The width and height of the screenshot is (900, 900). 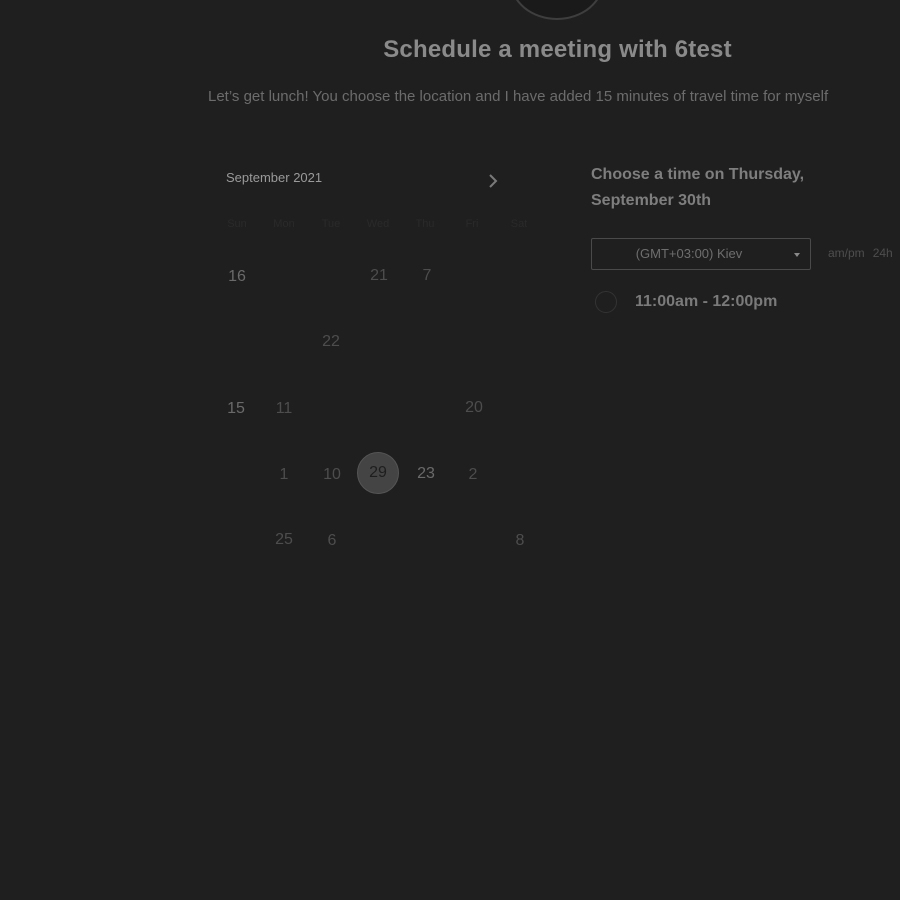 I want to click on weekday-label: Mon, so click(x=284, y=224).